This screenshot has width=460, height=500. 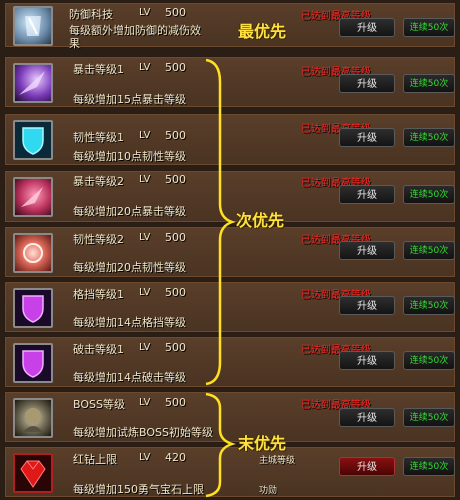 I want to click on requirement-merit-label: 功勋, so click(x=268, y=491).